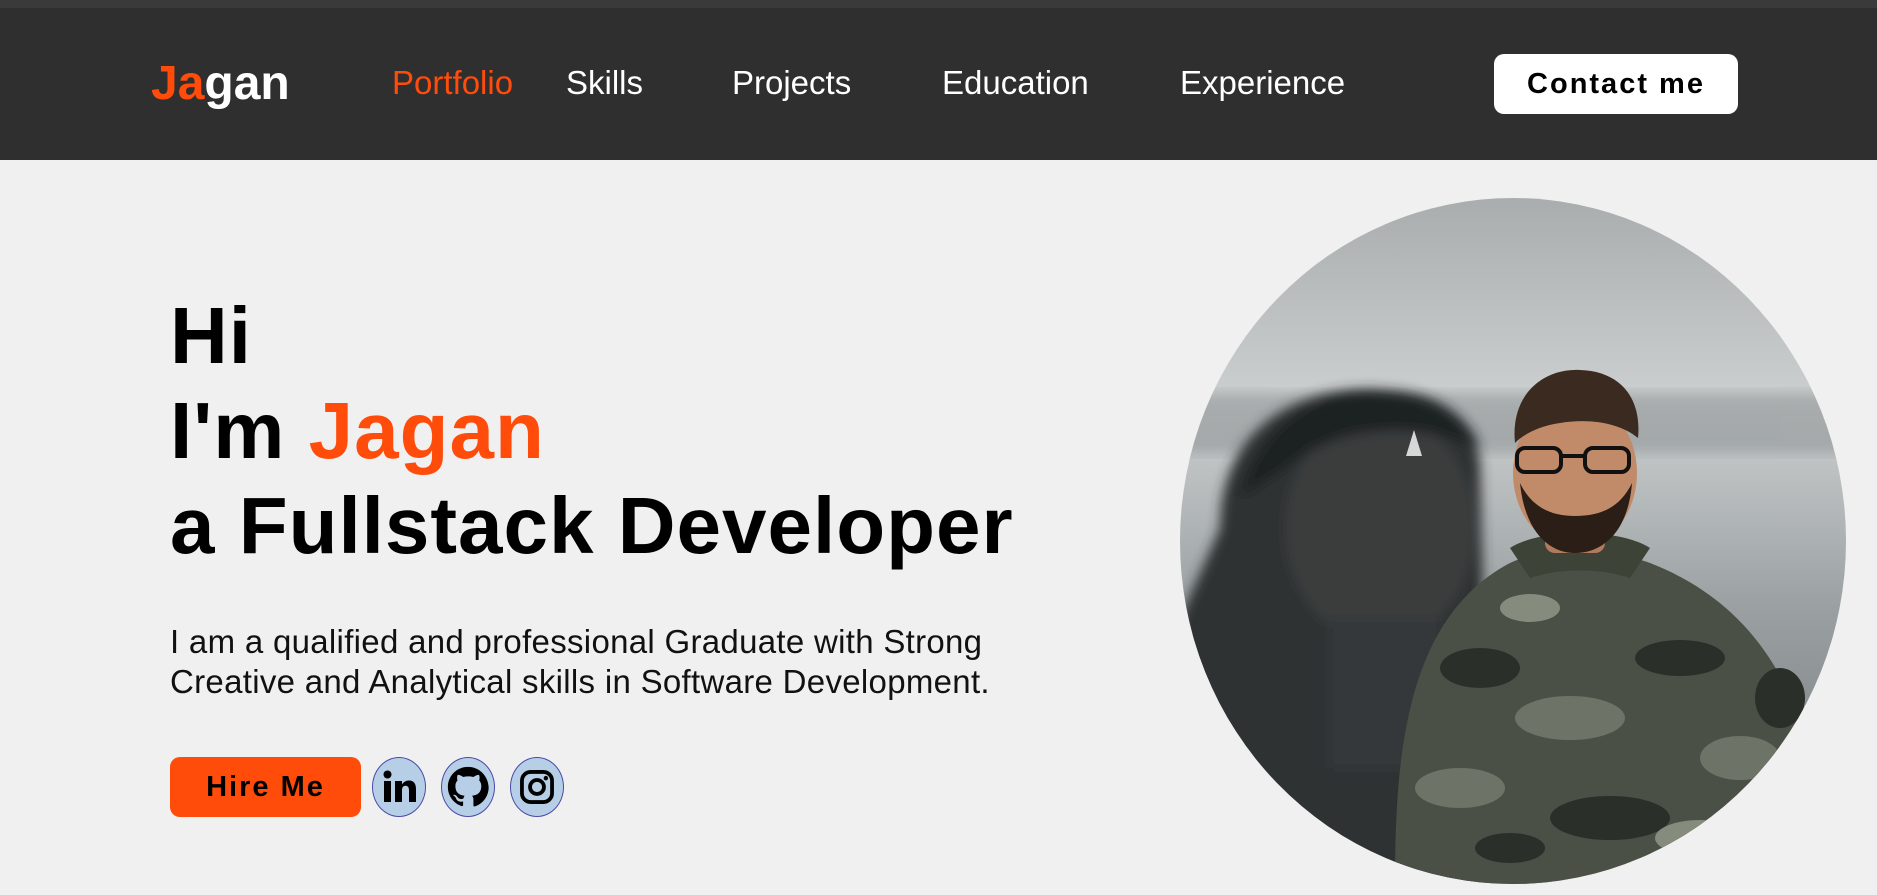 Image resolution: width=1877 pixels, height=895 pixels. I want to click on instagram-link, so click(537, 787).